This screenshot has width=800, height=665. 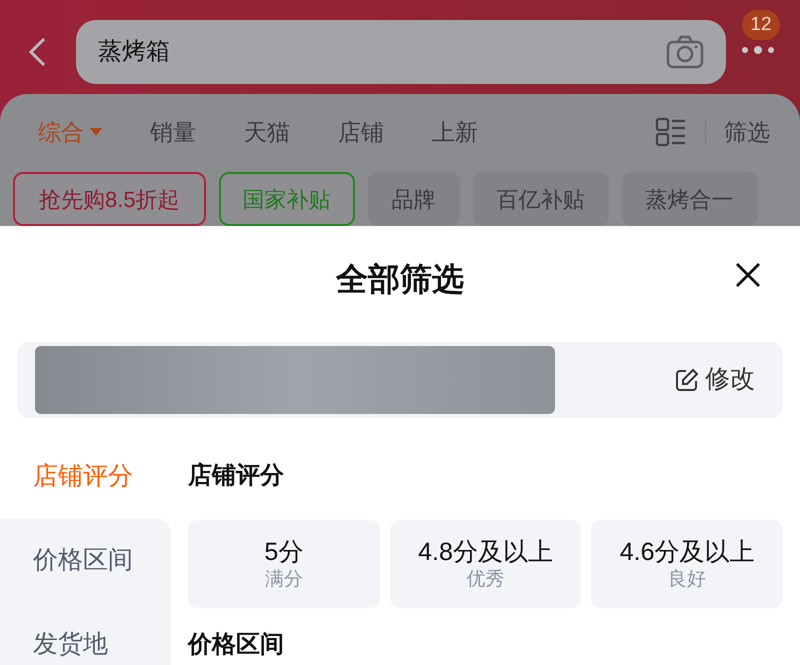 I want to click on sort-tab: 上新, so click(x=455, y=132).